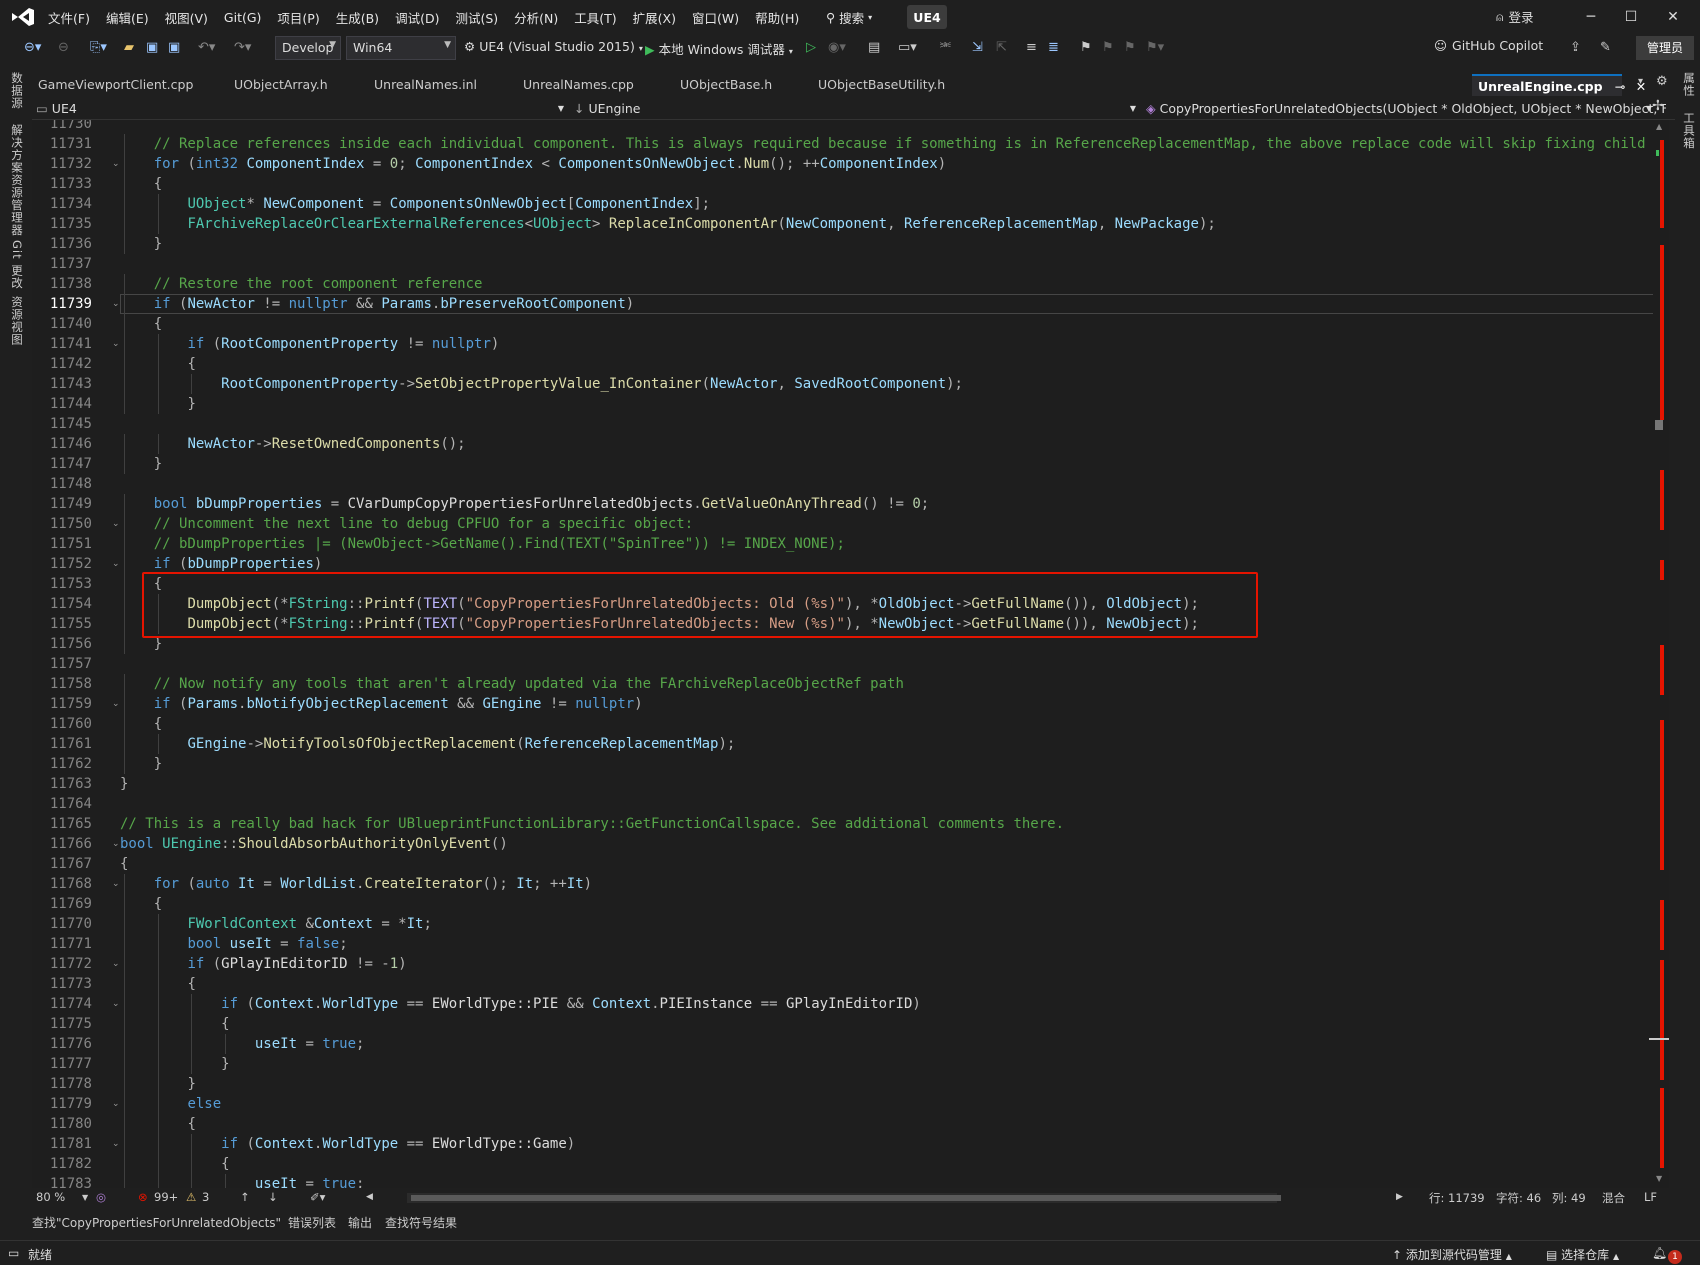  Describe the element at coordinates (1569, 1198) in the screenshot. I see `cursor-column: 列: 49` at that location.